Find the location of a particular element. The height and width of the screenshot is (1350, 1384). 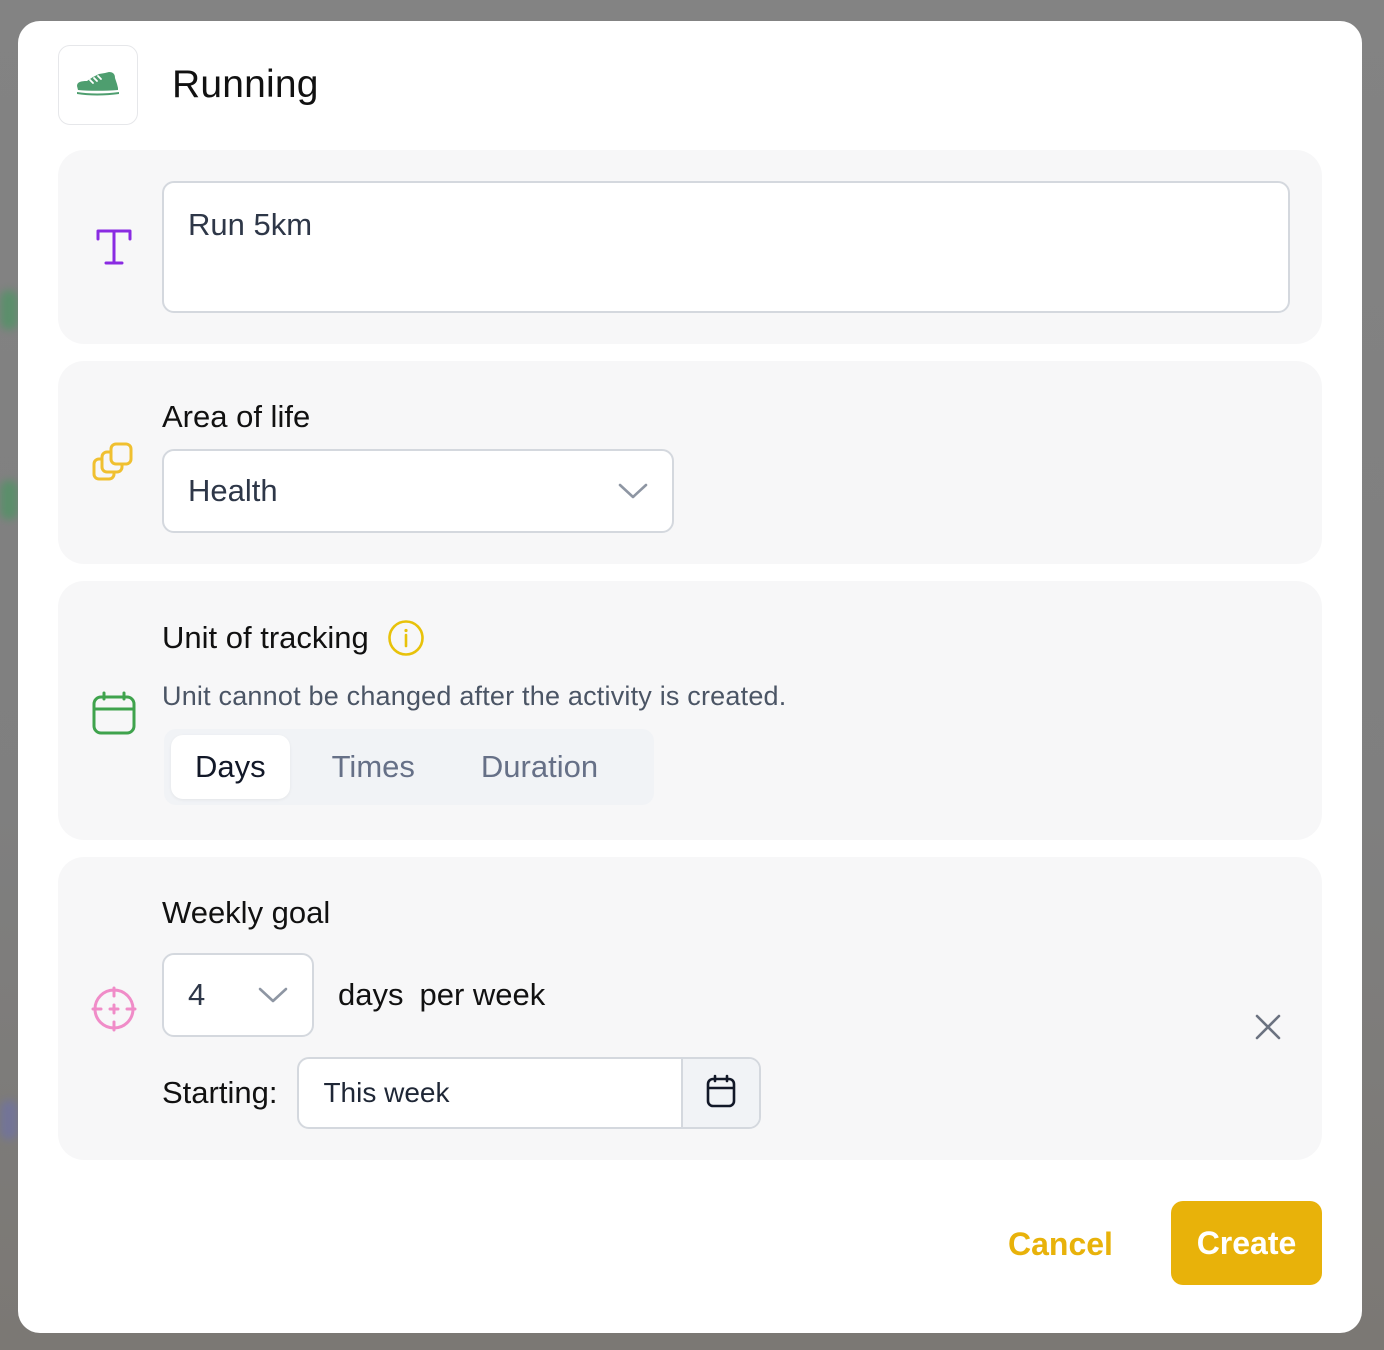

starting-label: Starting: is located at coordinates (220, 1092).